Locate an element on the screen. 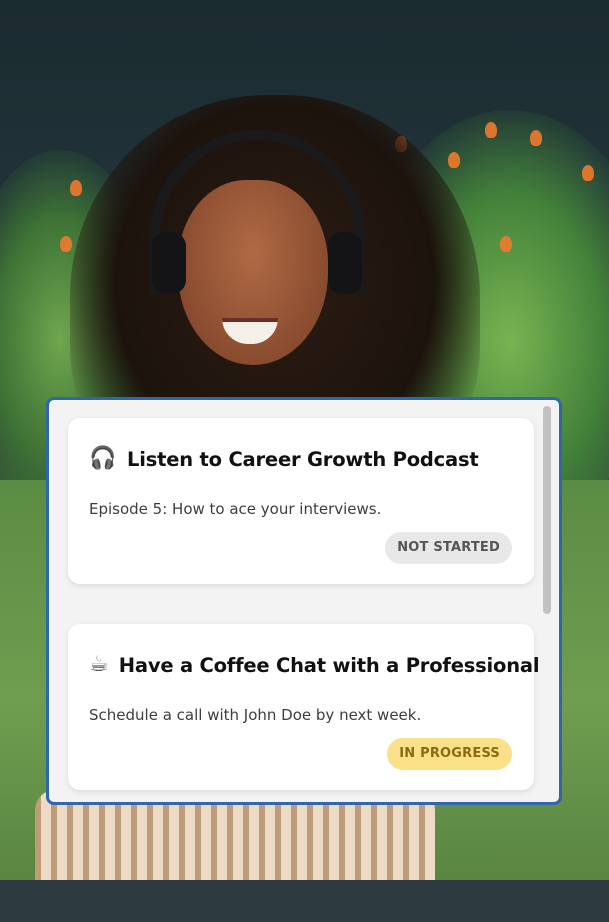 The height and width of the screenshot is (922, 609). task-title: Listen to Career Growth Podcast is located at coordinates (303, 459).